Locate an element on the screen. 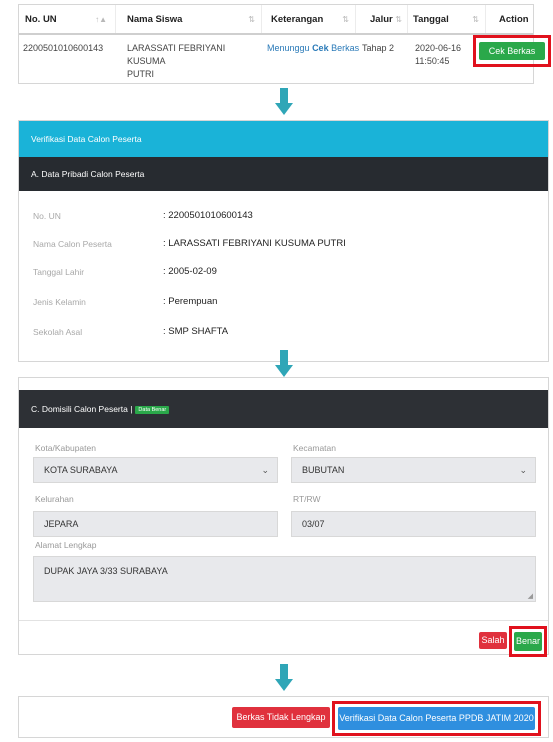  highlight-box: Cek Berkas is located at coordinates (512, 51).